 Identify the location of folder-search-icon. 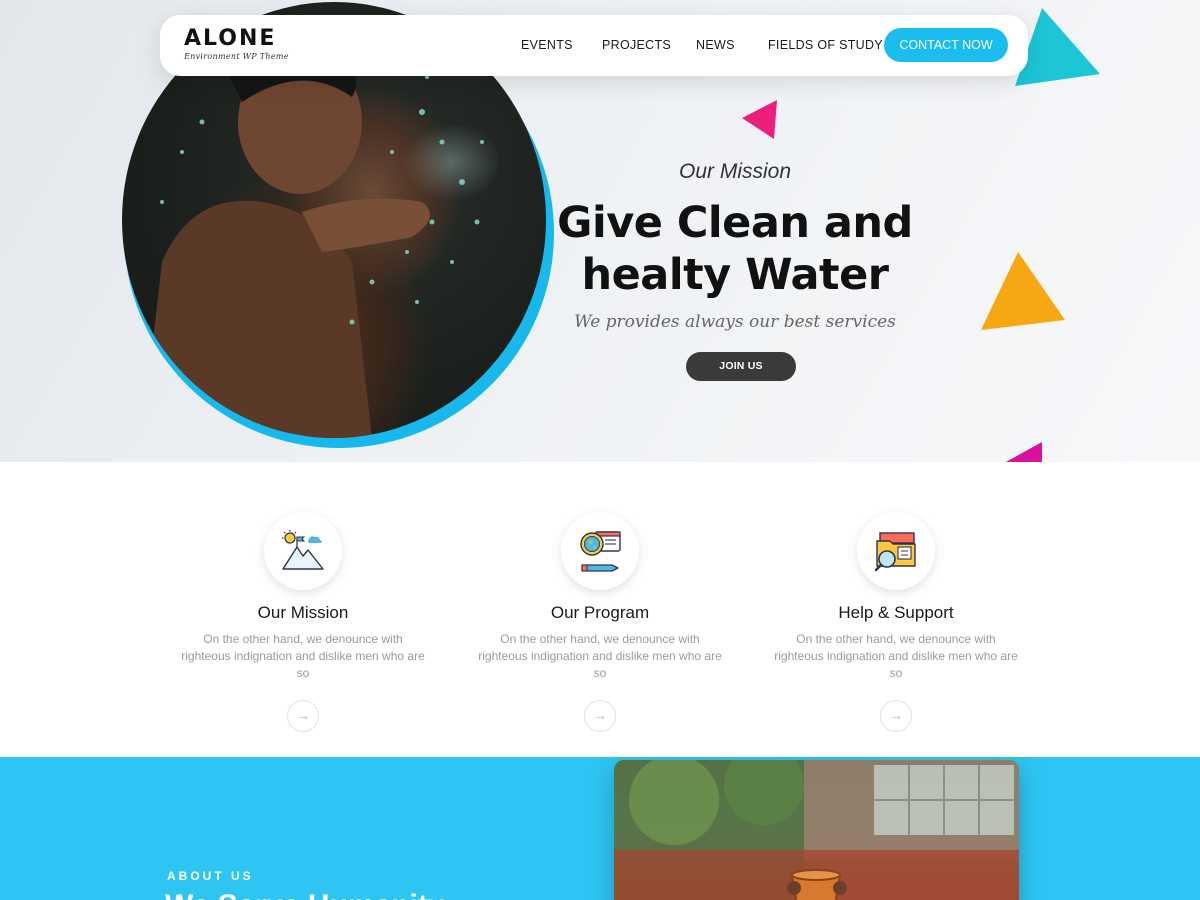
(895, 552).